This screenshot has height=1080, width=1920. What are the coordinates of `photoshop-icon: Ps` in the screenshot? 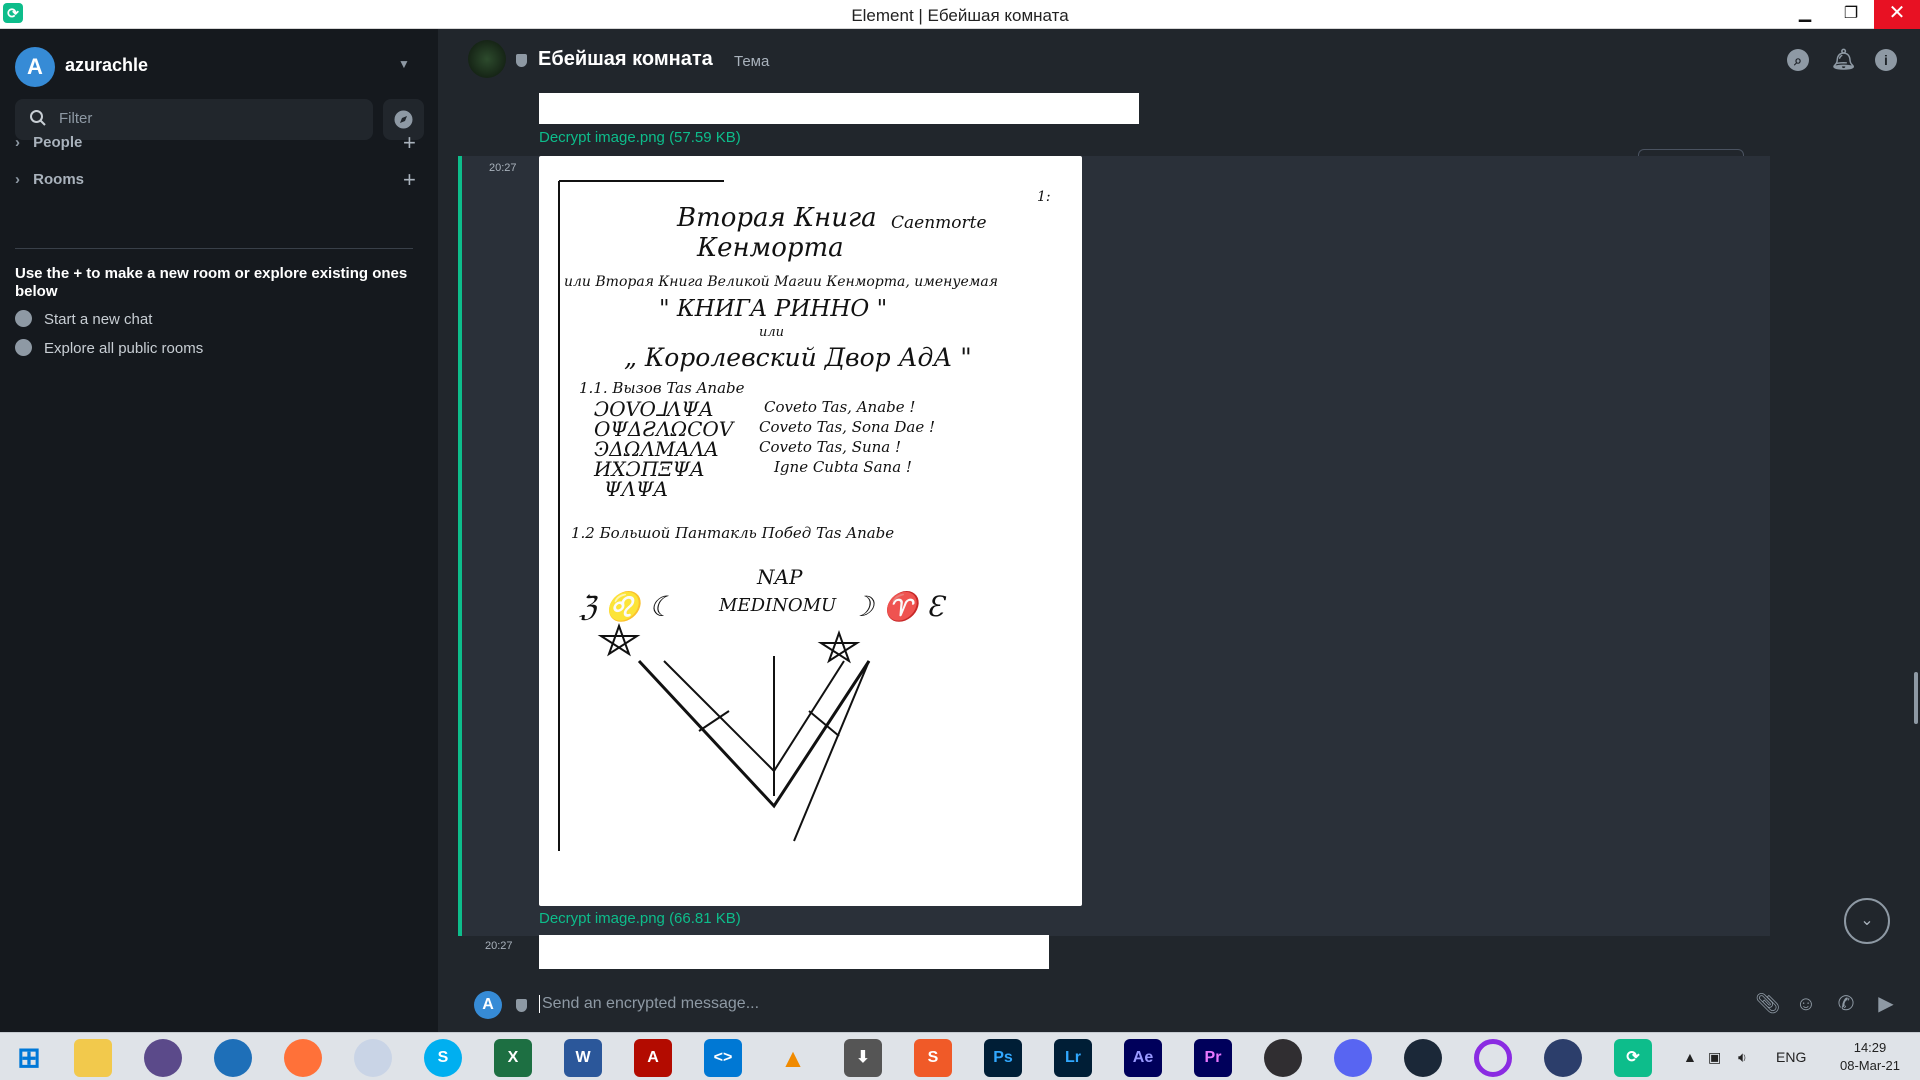 It's located at (1003, 1058).